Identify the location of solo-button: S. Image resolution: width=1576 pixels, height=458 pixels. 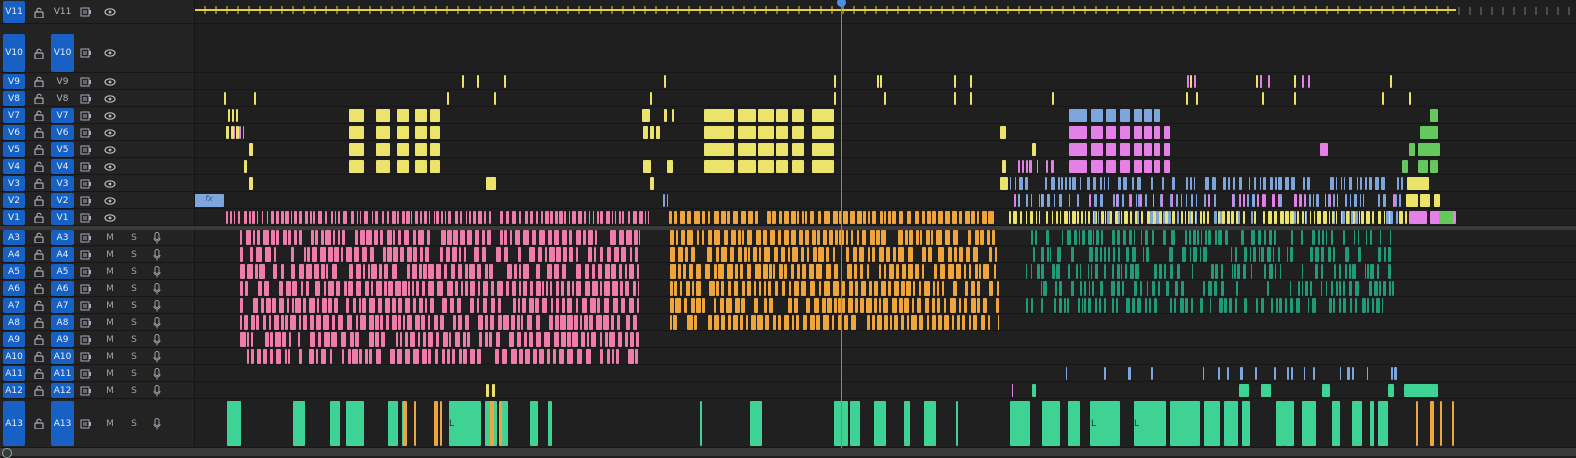
(134, 391).